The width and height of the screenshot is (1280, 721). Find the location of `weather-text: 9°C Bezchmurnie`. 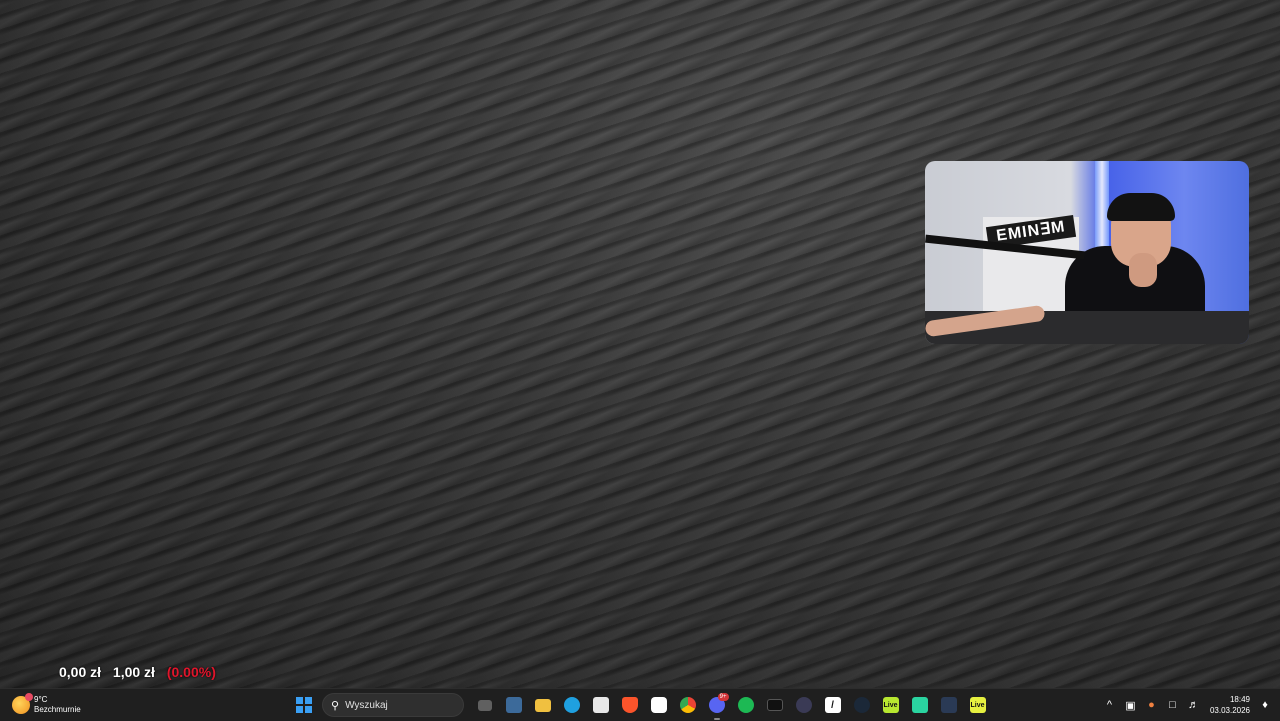

weather-text: 9°C Bezchmurnie is located at coordinates (57, 705).